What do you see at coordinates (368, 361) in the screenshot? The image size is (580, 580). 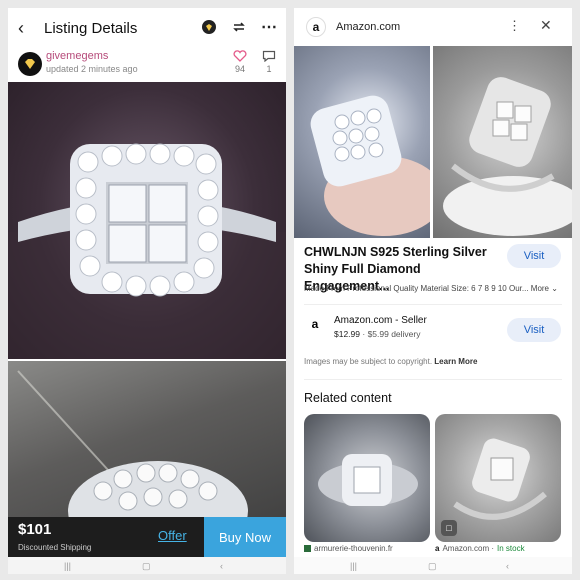 I see `copyright-text: Images may be subject to copyright.` at bounding box center [368, 361].